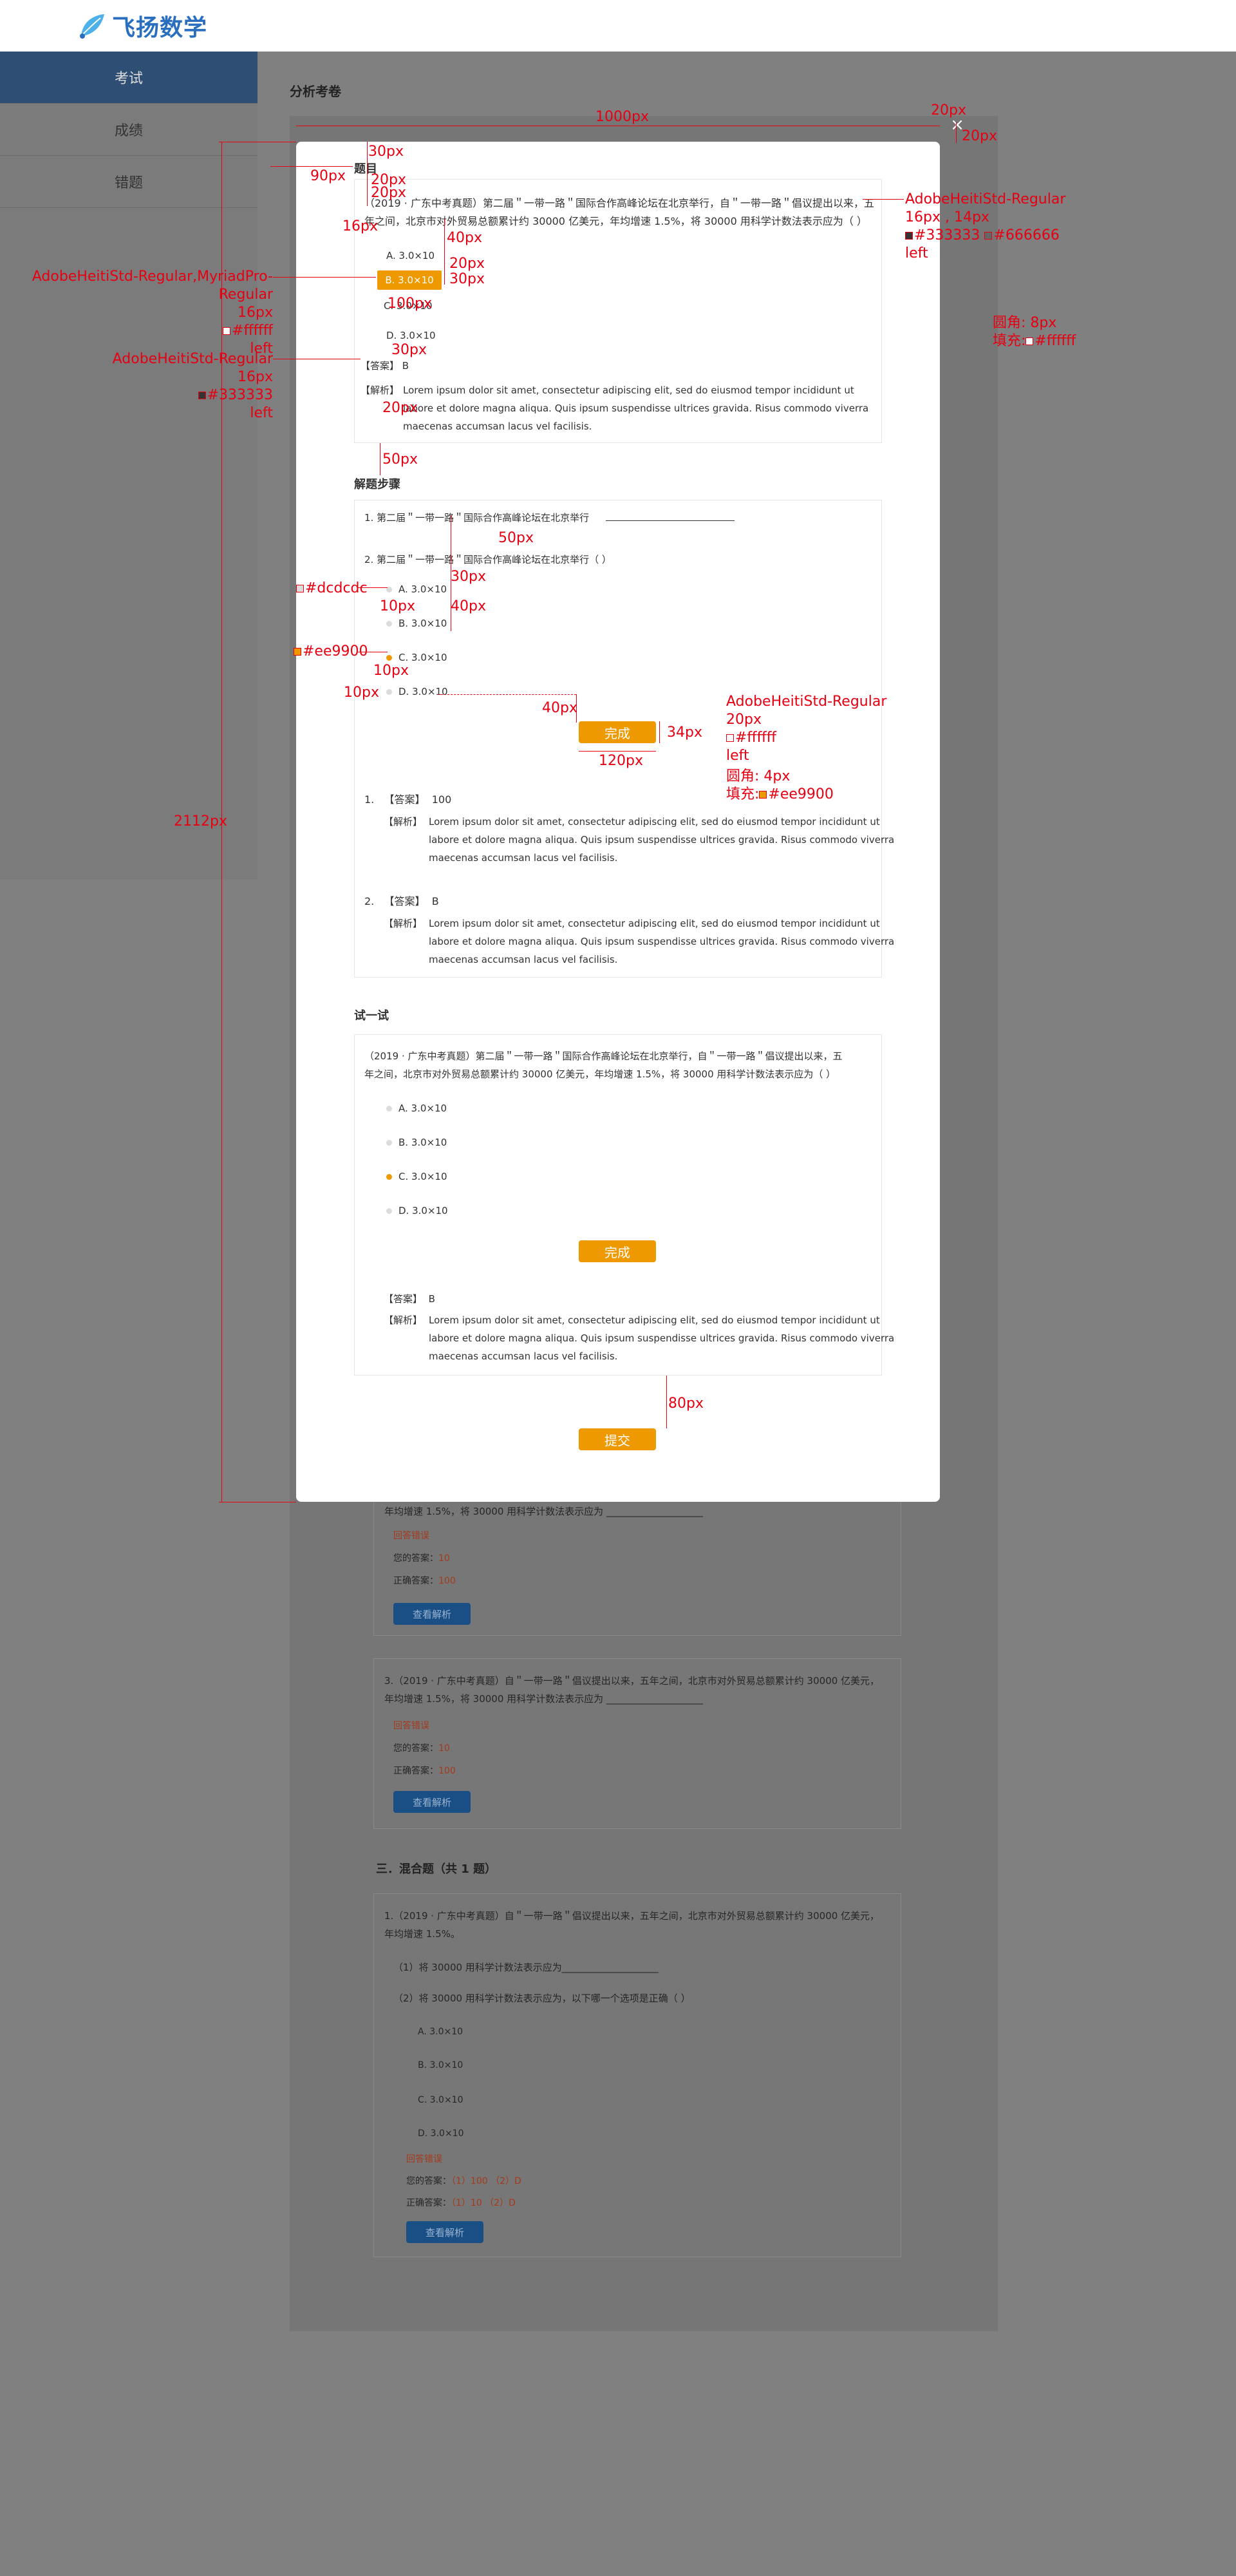  What do you see at coordinates (360, 226) in the screenshot?
I see `annotation-16px: 16px` at bounding box center [360, 226].